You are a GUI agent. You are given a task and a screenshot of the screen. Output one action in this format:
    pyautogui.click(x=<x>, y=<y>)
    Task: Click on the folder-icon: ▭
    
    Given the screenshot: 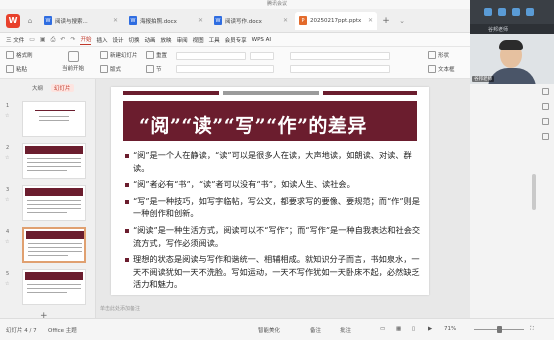 What is the action you would take?
    pyautogui.click(x=32, y=39)
    